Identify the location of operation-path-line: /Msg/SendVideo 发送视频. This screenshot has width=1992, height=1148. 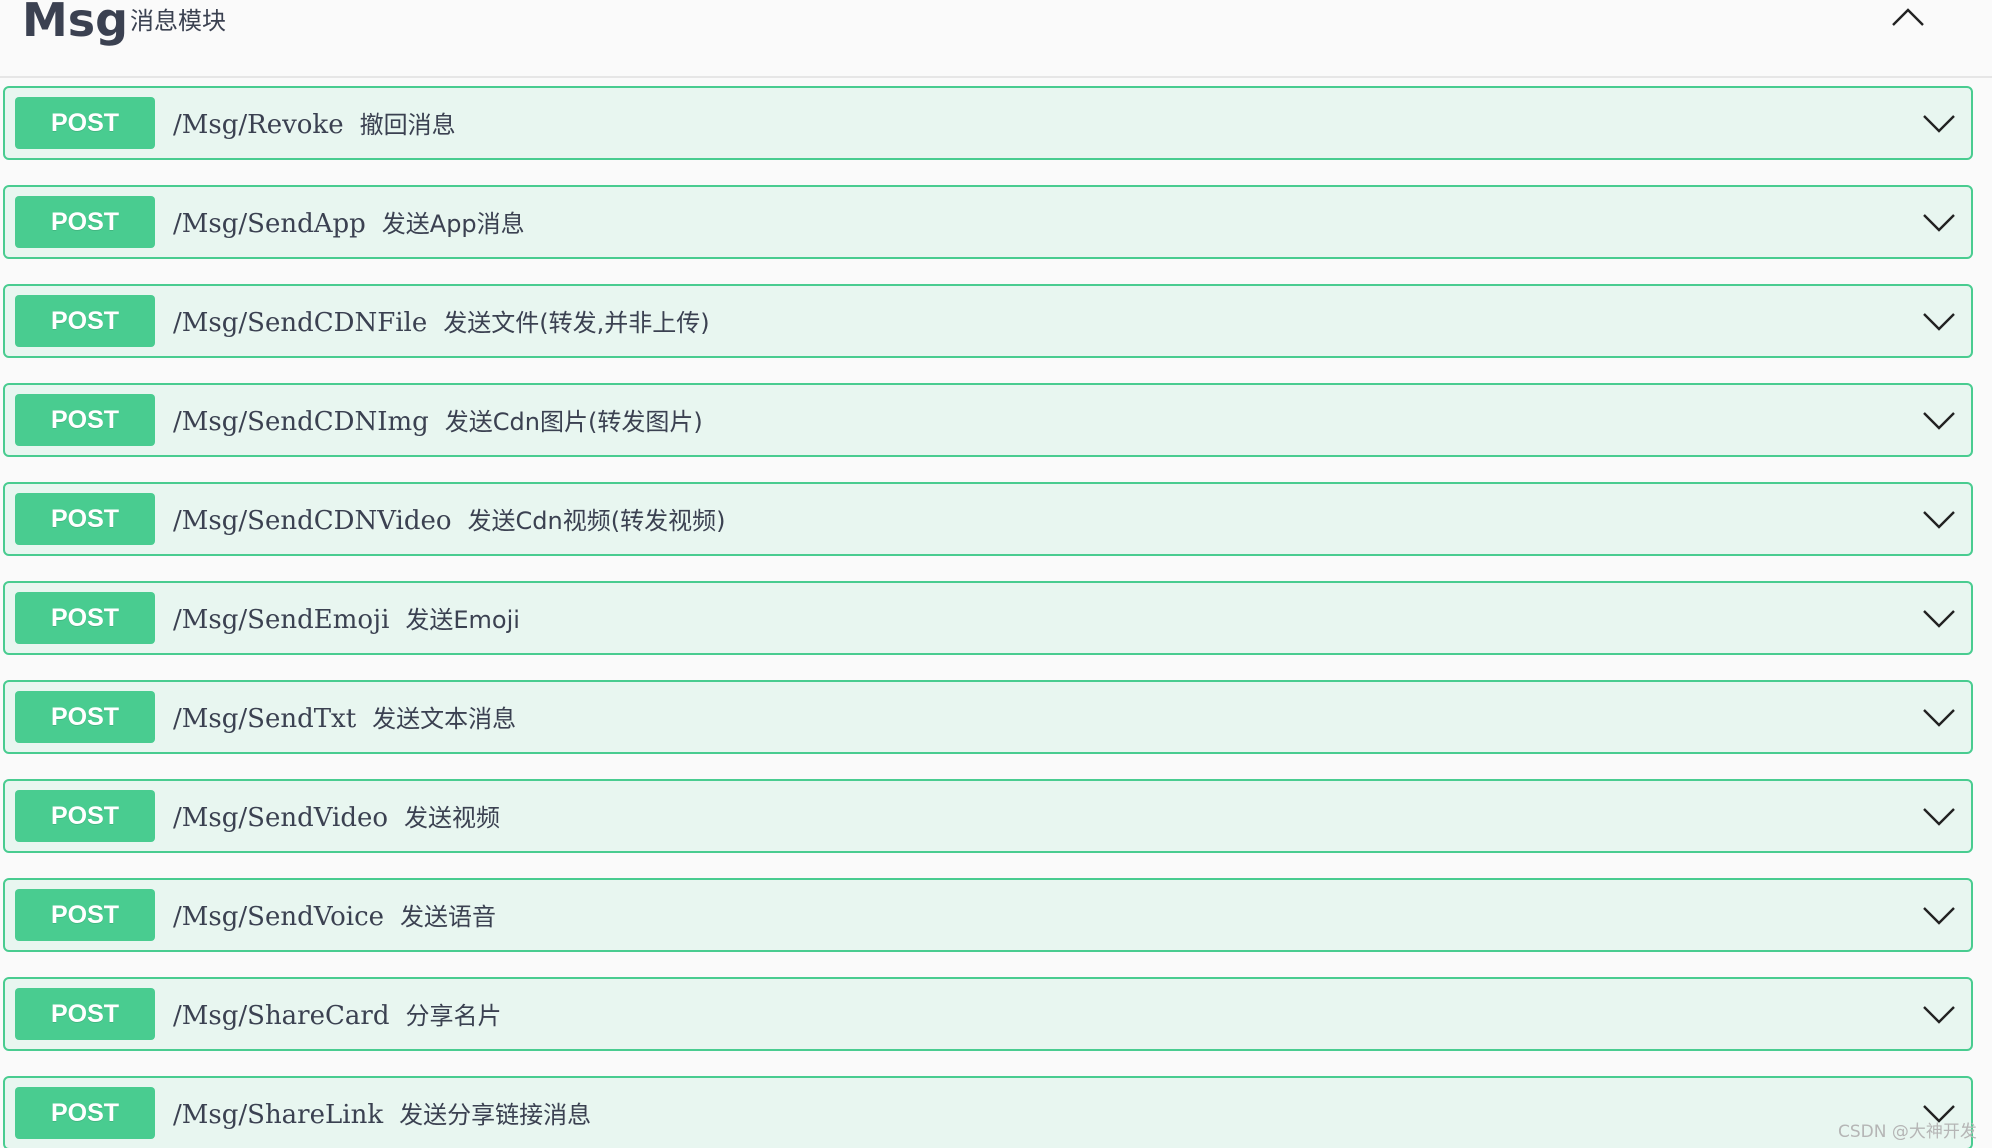
(336, 818).